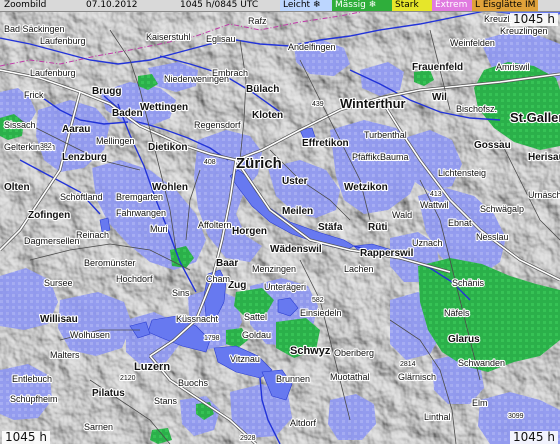  What do you see at coordinates (293, 379) in the screenshot?
I see `town-label: Brunnen` at bounding box center [293, 379].